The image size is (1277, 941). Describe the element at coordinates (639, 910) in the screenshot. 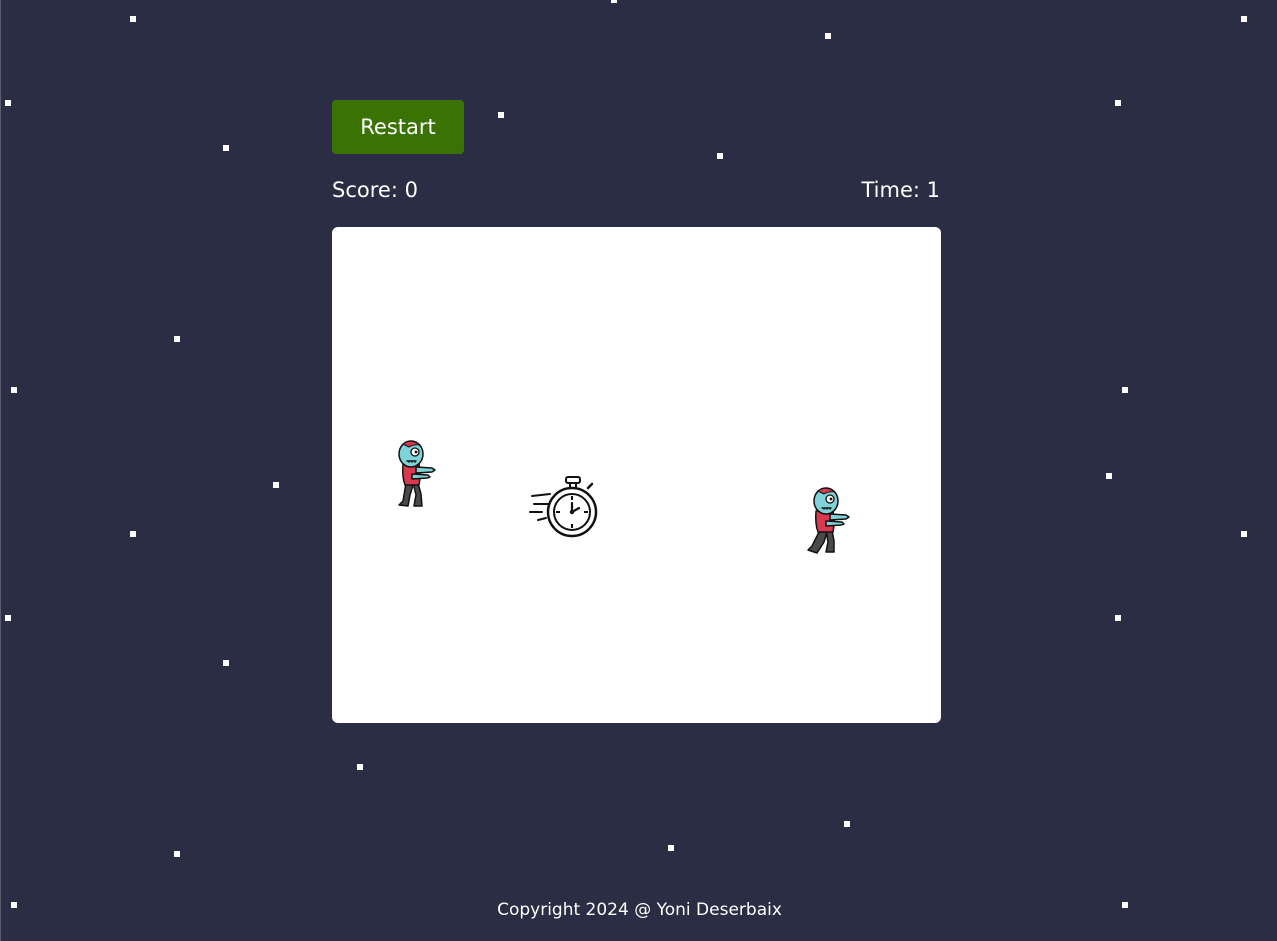

I see `copyright-footer: Copyright 2024 @ Yoni Deserbaix` at that location.